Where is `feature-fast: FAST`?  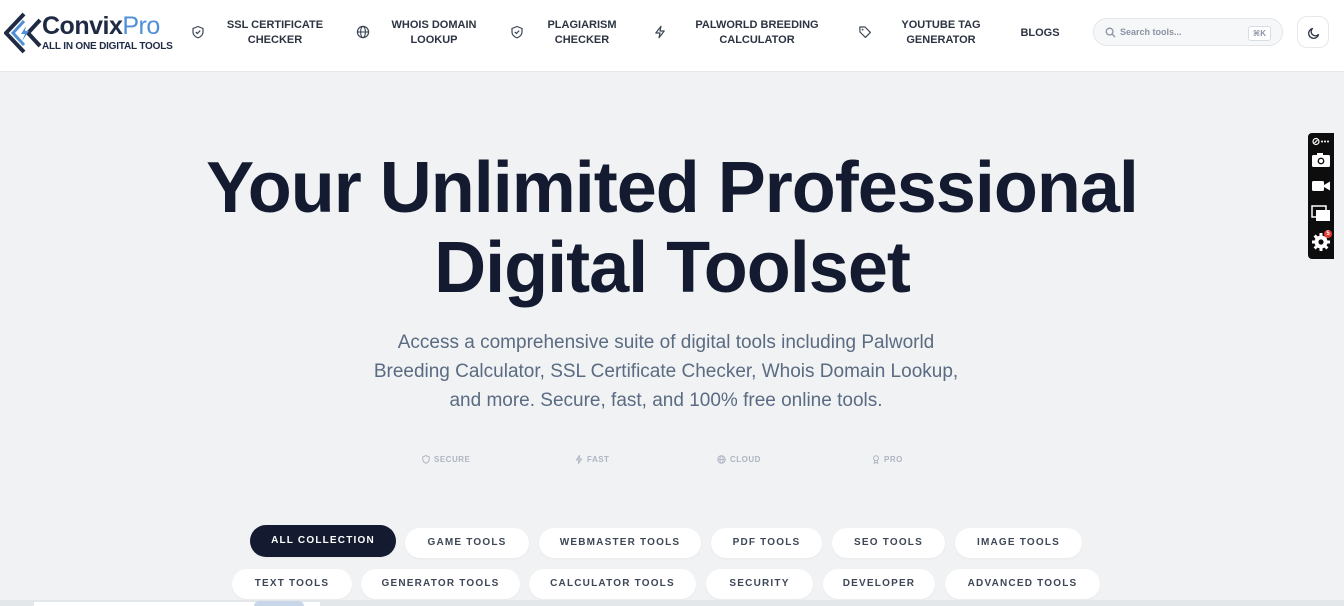 feature-fast: FAST is located at coordinates (592, 459).